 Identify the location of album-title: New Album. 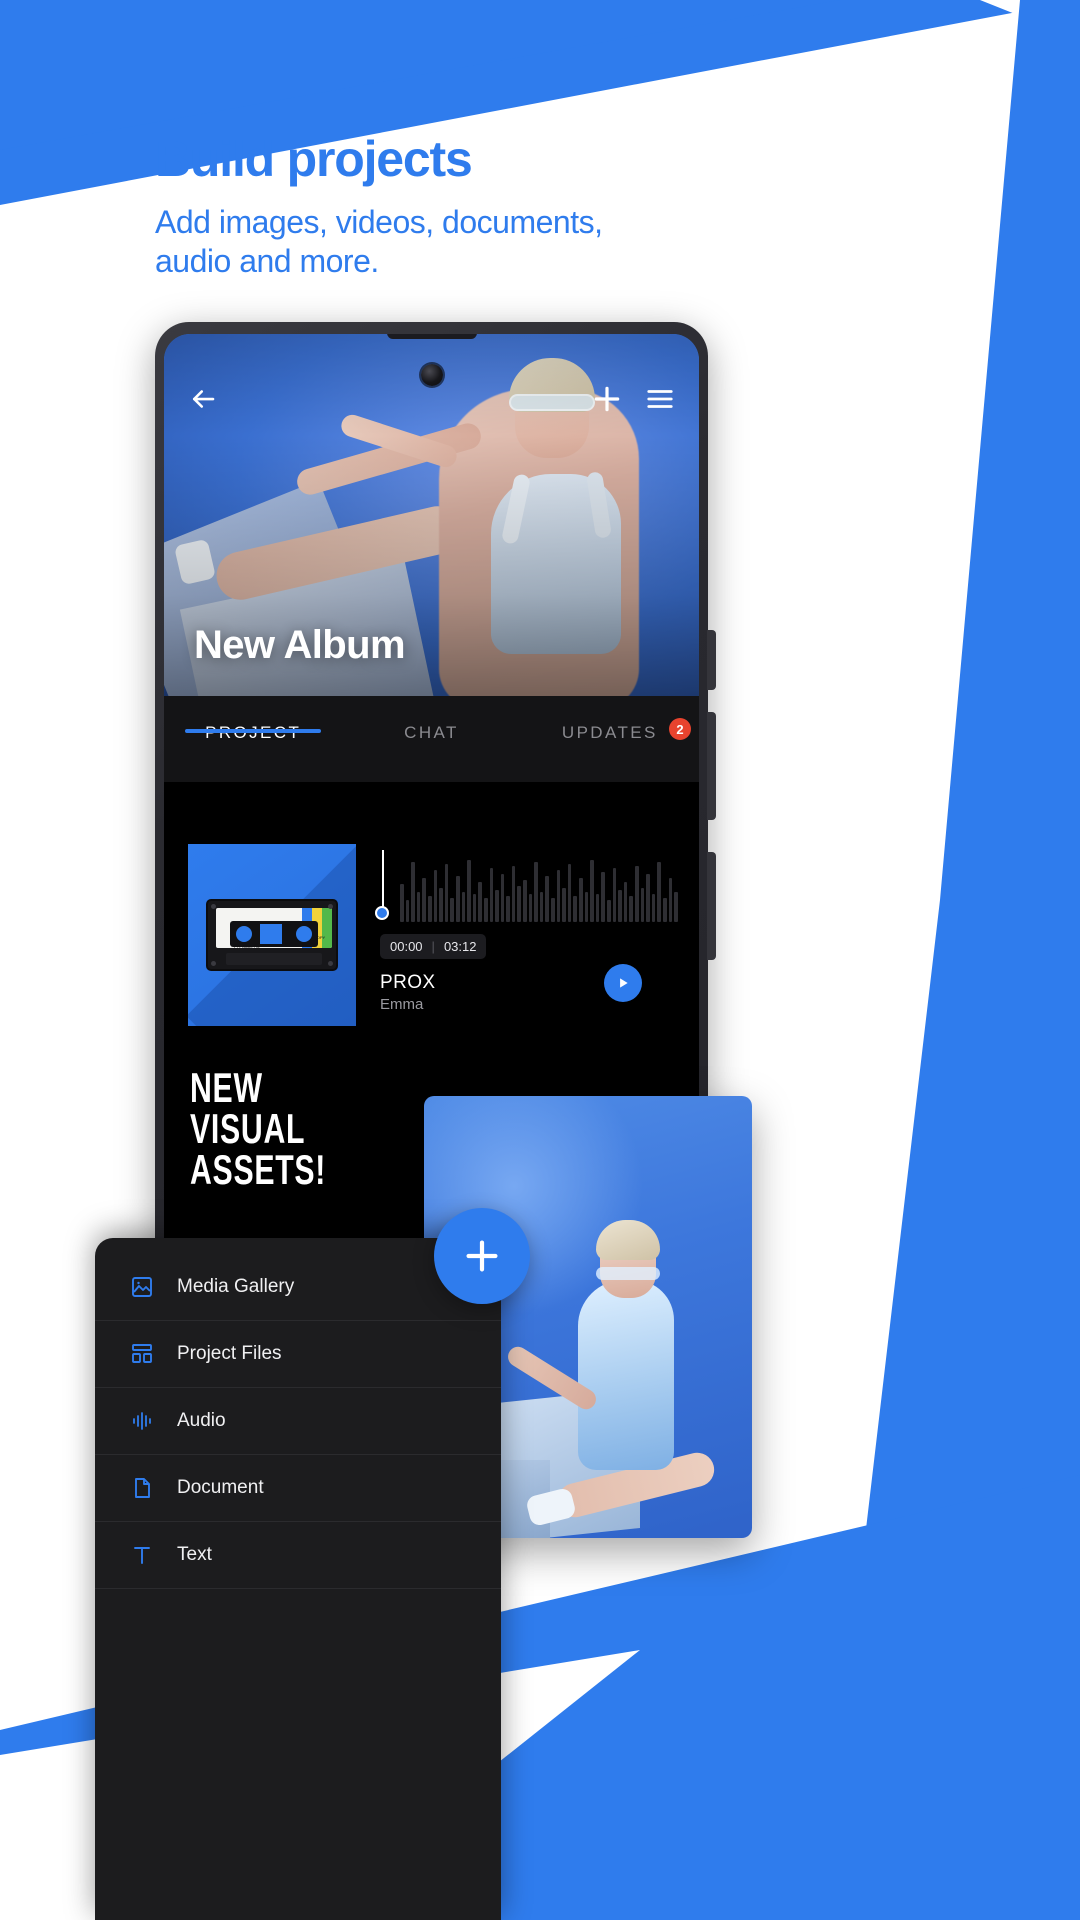
(300, 645).